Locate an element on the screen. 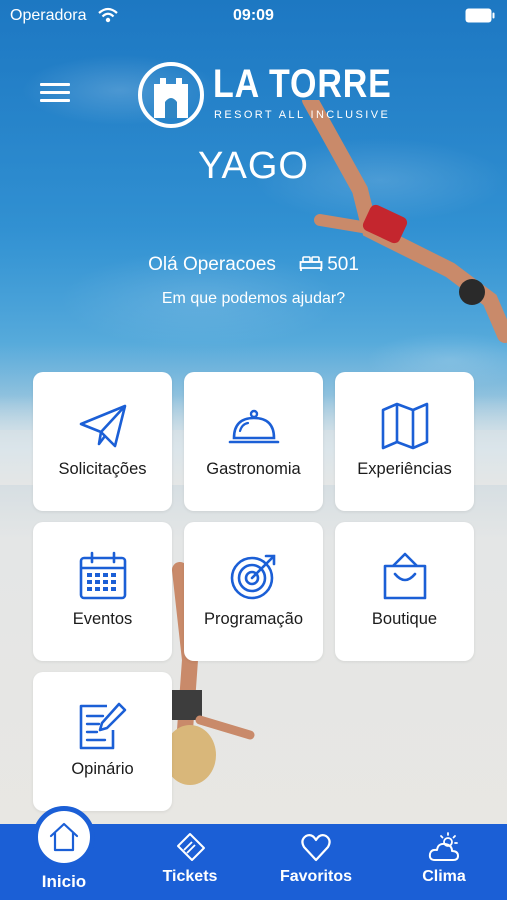 The height and width of the screenshot is (900, 507). ticket-icon is located at coordinates (191, 847).